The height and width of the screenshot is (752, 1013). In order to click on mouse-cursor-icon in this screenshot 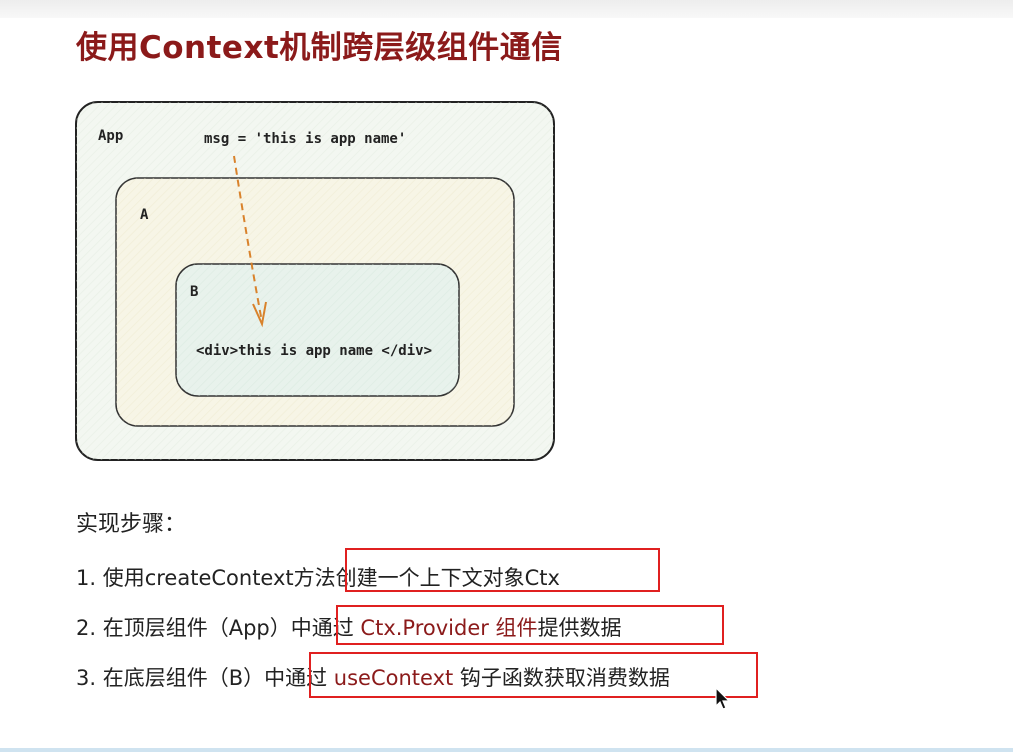, I will do `click(723, 698)`.